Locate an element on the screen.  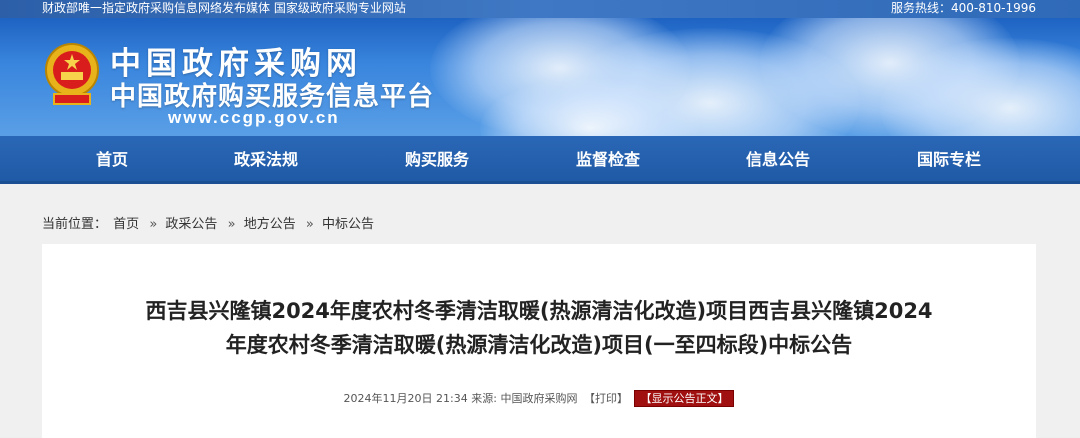
main-nav: 首页 政采法规 购买服务 监督检查 信息公告 国际专栏 is located at coordinates (540, 160).